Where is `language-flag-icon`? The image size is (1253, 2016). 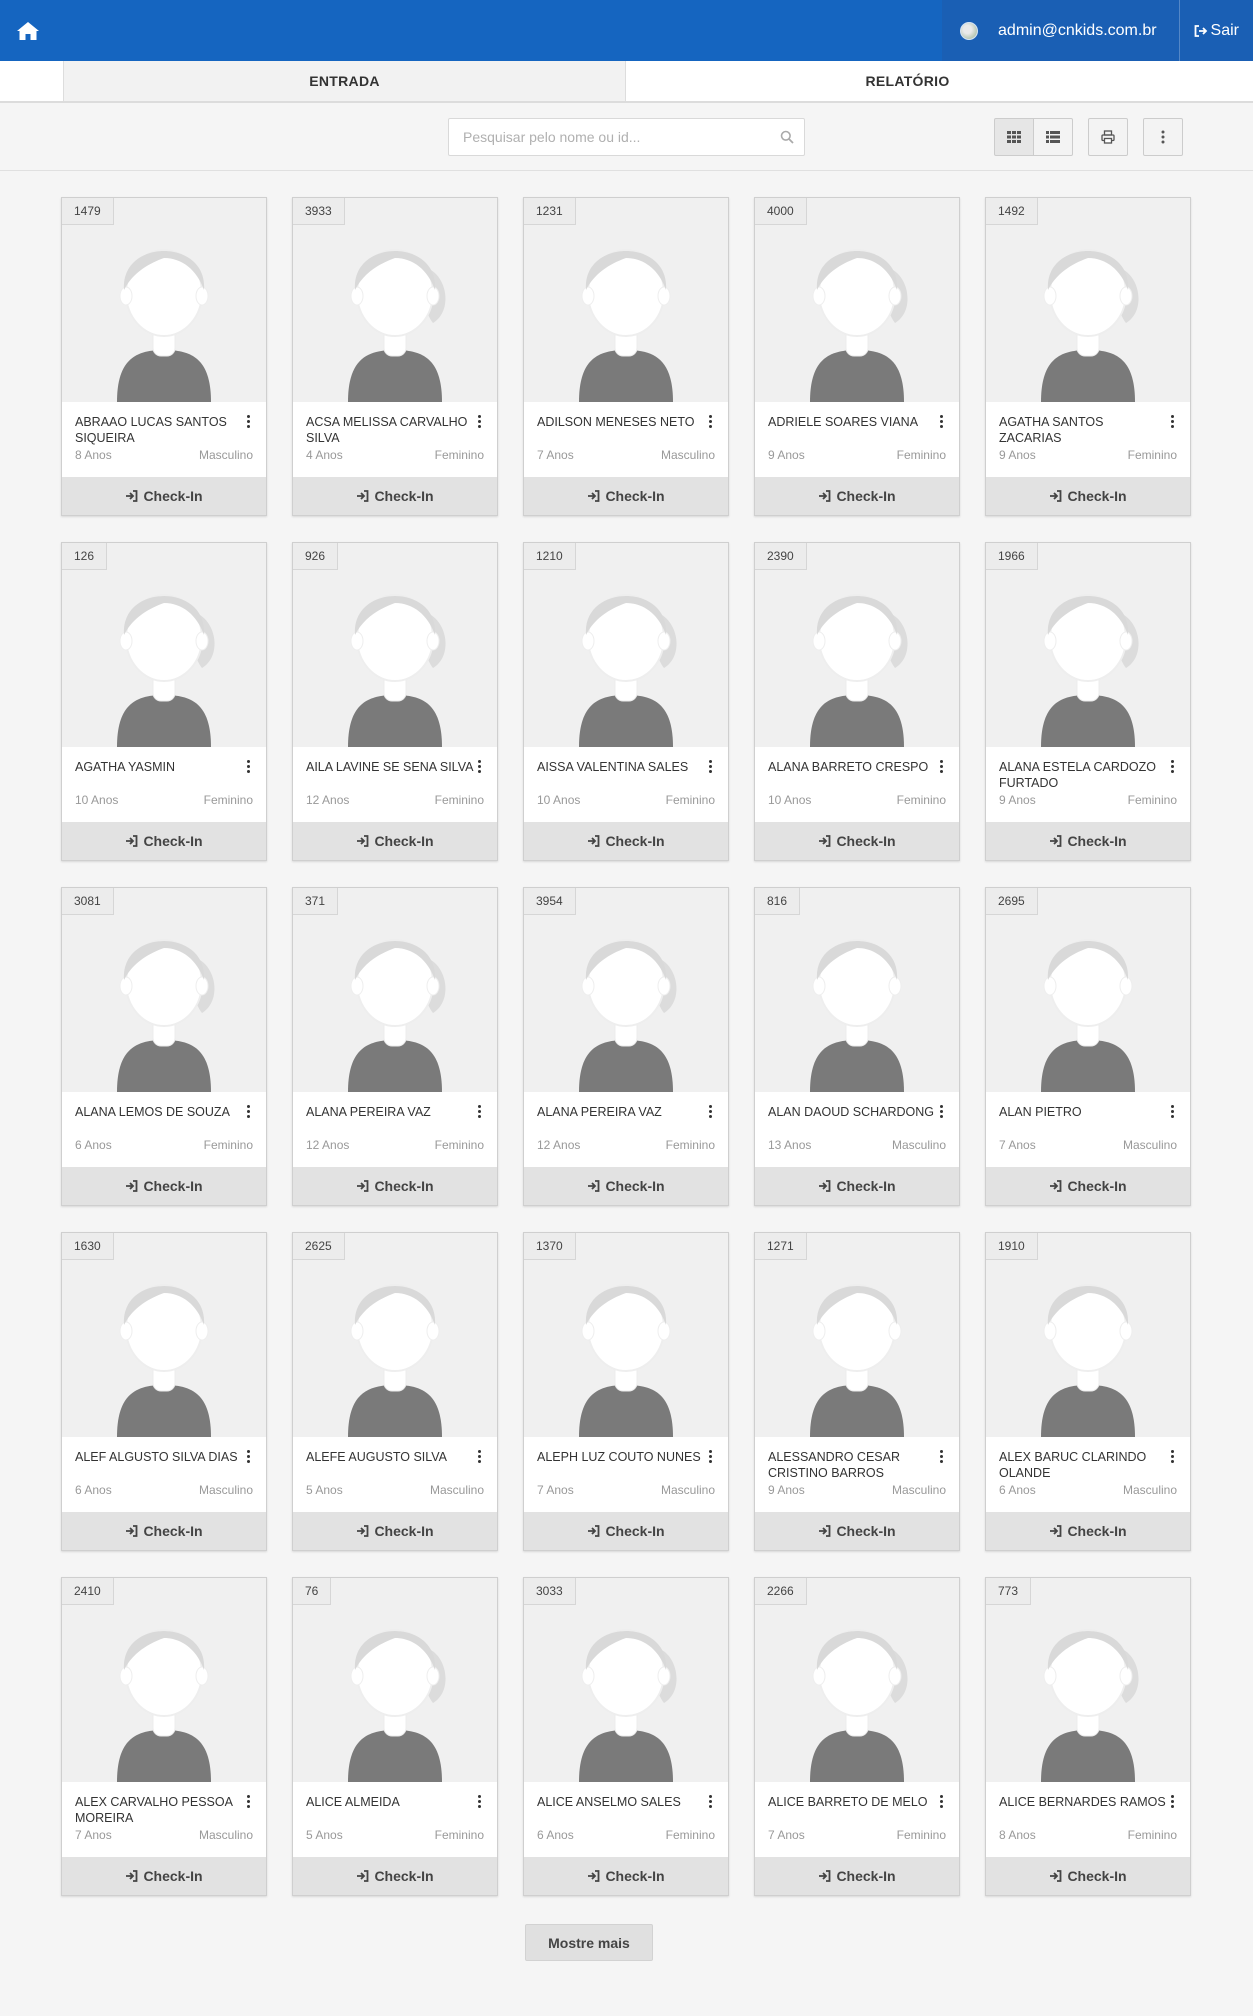 language-flag-icon is located at coordinates (969, 30).